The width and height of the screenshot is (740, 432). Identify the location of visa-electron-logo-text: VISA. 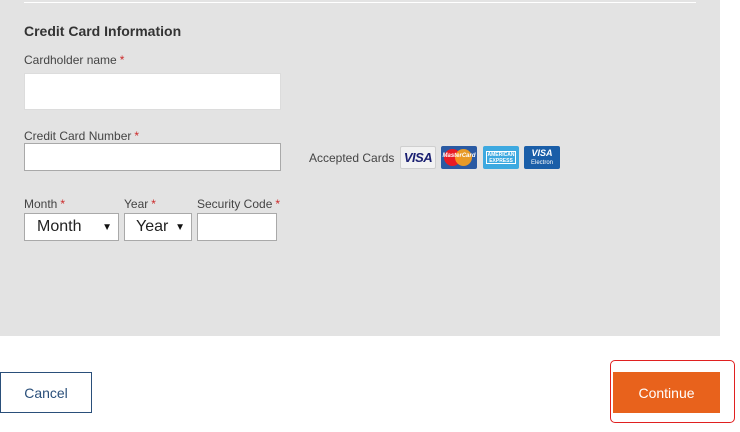
(542, 153).